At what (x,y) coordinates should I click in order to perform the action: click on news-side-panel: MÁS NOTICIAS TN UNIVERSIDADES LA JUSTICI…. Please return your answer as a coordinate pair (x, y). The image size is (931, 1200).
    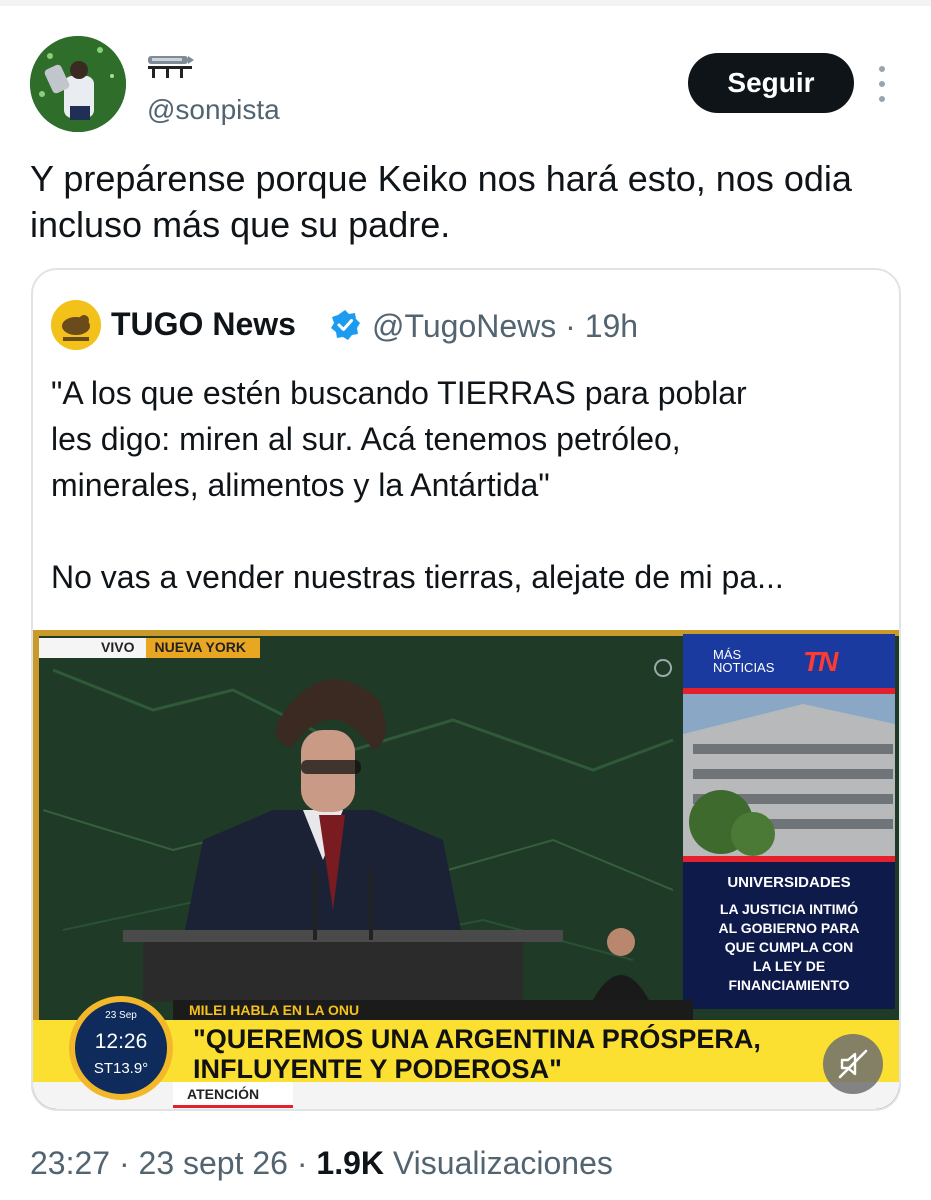
    Looking at the image, I should click on (789, 821).